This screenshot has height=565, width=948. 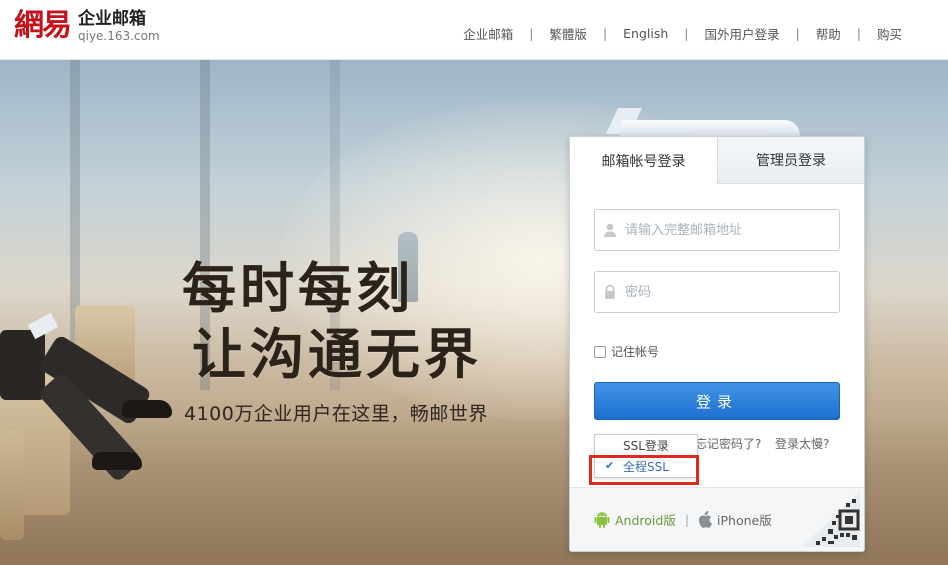 I want to click on android-icon, so click(x=602, y=519).